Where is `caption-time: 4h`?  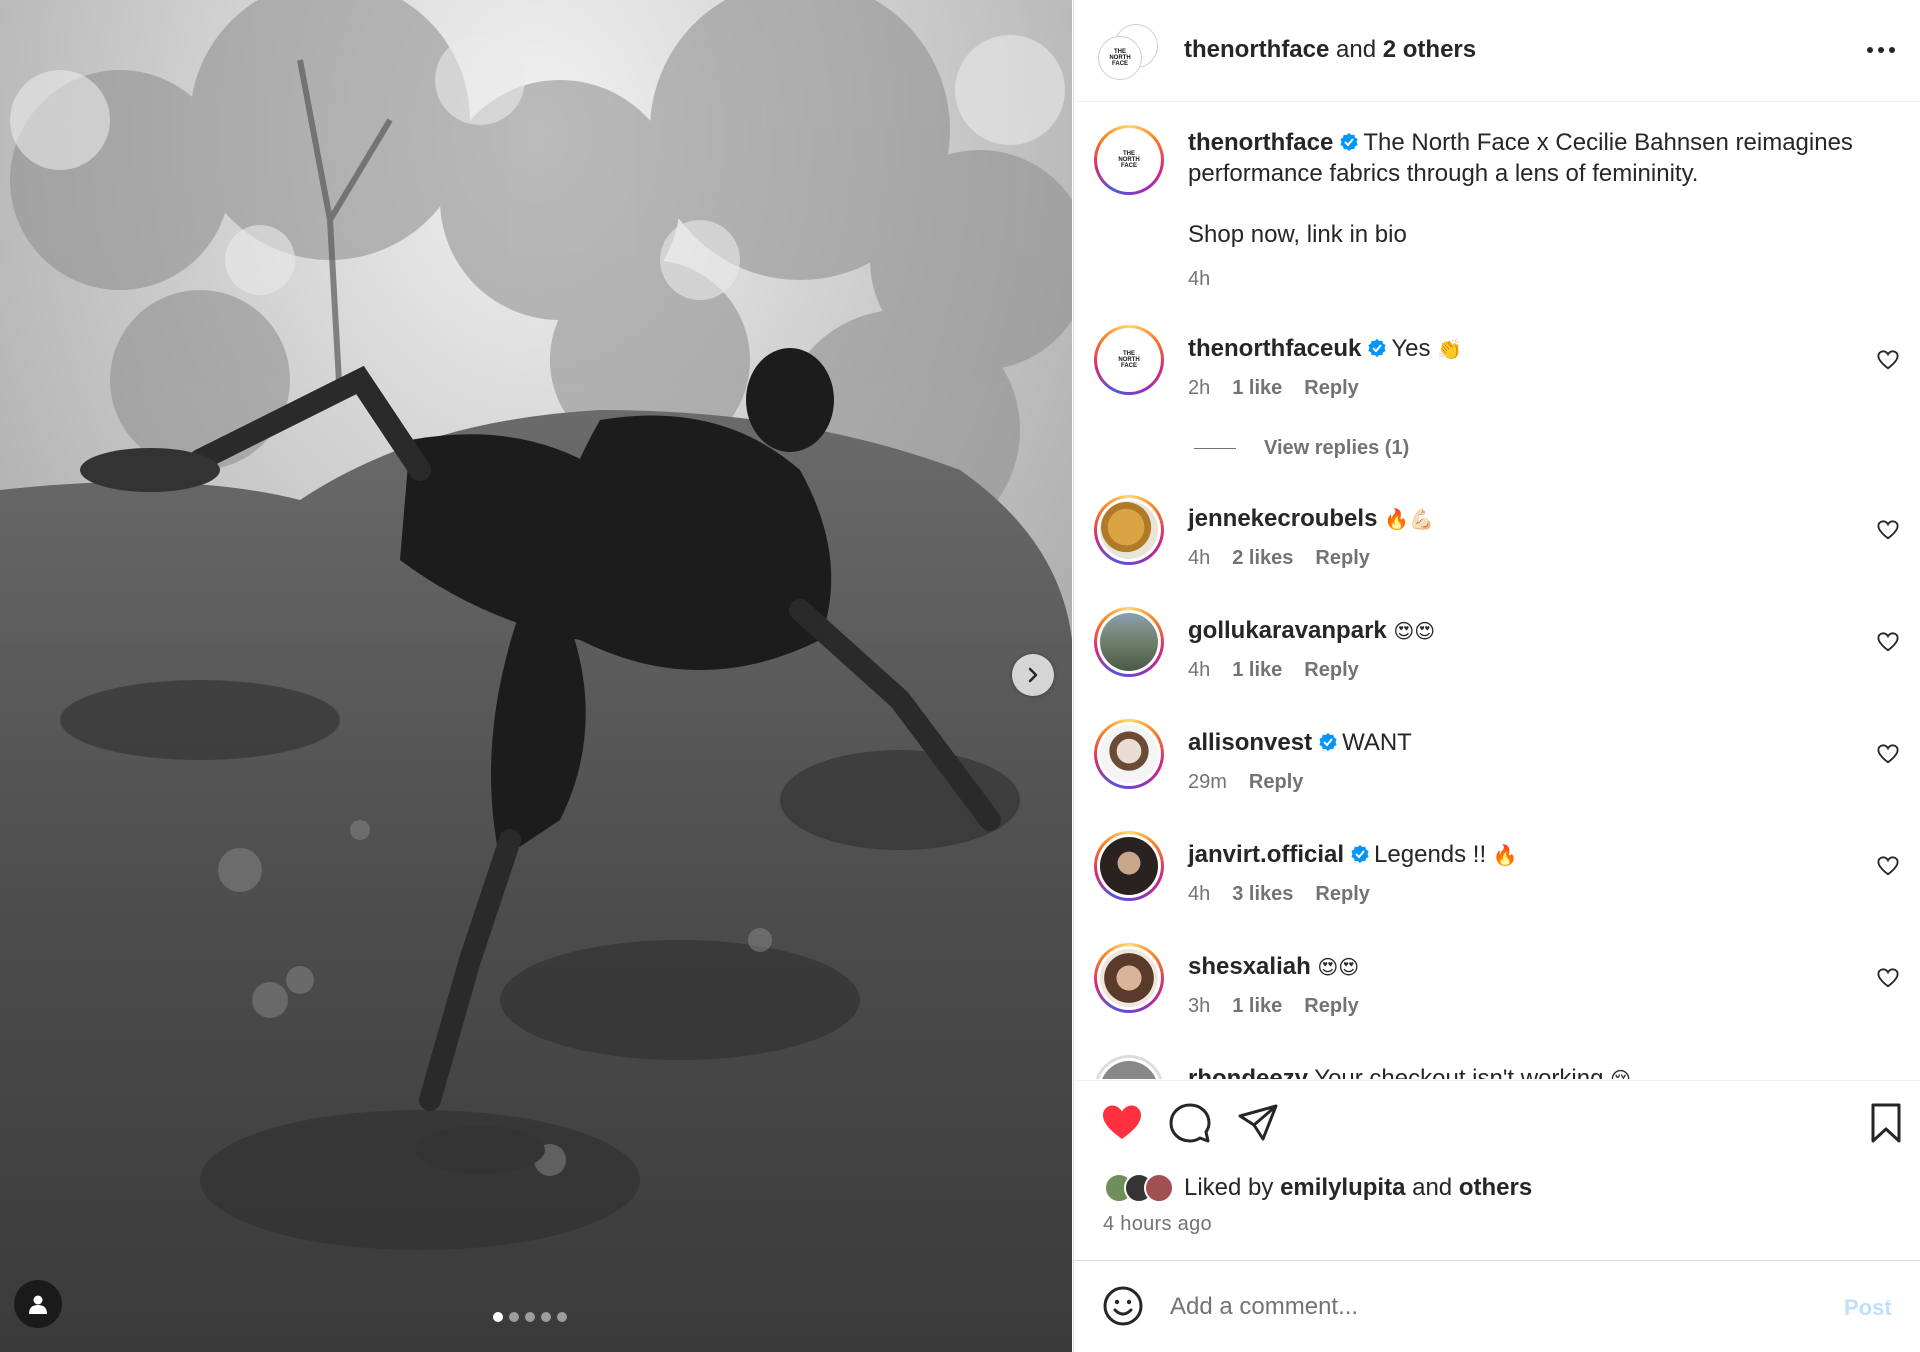
caption-time: 4h is located at coordinates (1199, 279).